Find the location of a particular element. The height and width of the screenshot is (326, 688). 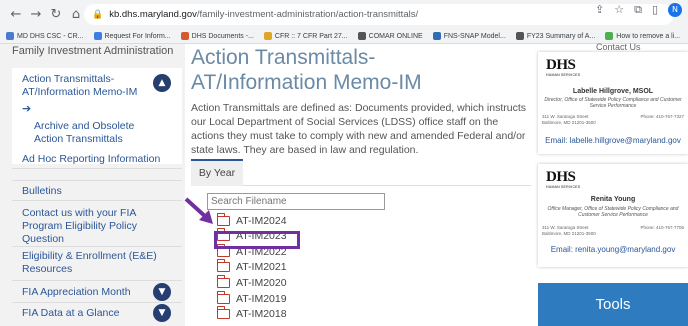

bookmark-item: COMAR ONLINE is located at coordinates (390, 36).